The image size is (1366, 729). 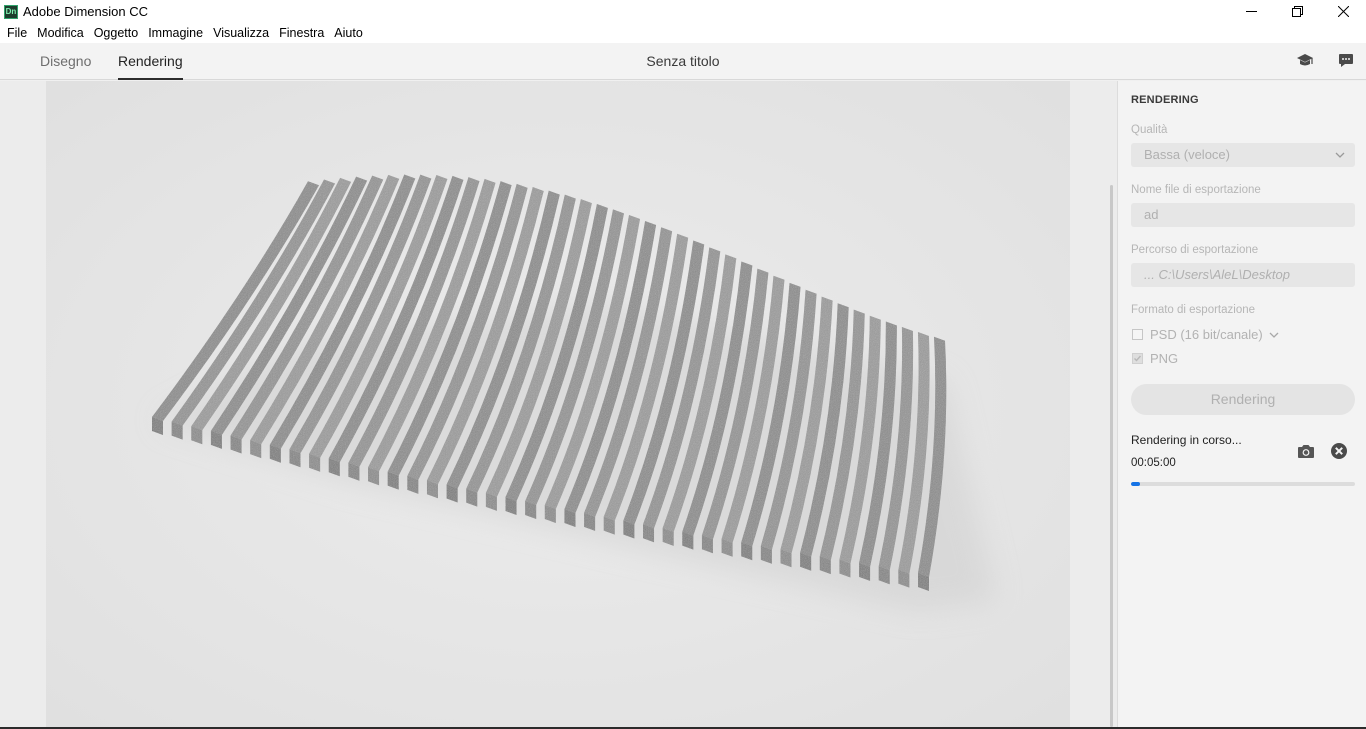 I want to click on minimize-icon, so click(x=1251, y=11).